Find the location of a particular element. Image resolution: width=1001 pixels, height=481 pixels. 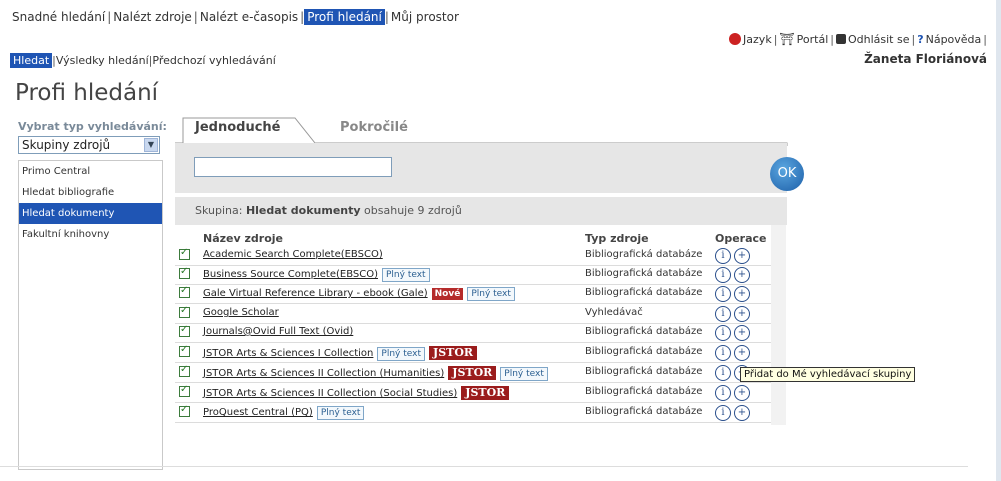

nav-muj-prostor: Můj prostor is located at coordinates (425, 17).